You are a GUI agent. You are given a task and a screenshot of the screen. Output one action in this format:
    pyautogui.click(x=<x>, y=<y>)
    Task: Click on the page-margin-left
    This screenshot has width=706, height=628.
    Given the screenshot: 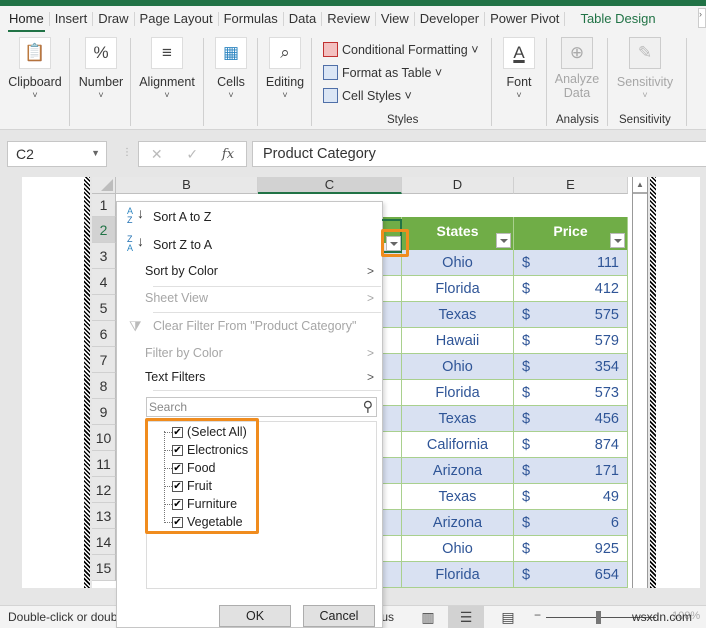 What is the action you would take?
    pyautogui.click(x=54, y=382)
    